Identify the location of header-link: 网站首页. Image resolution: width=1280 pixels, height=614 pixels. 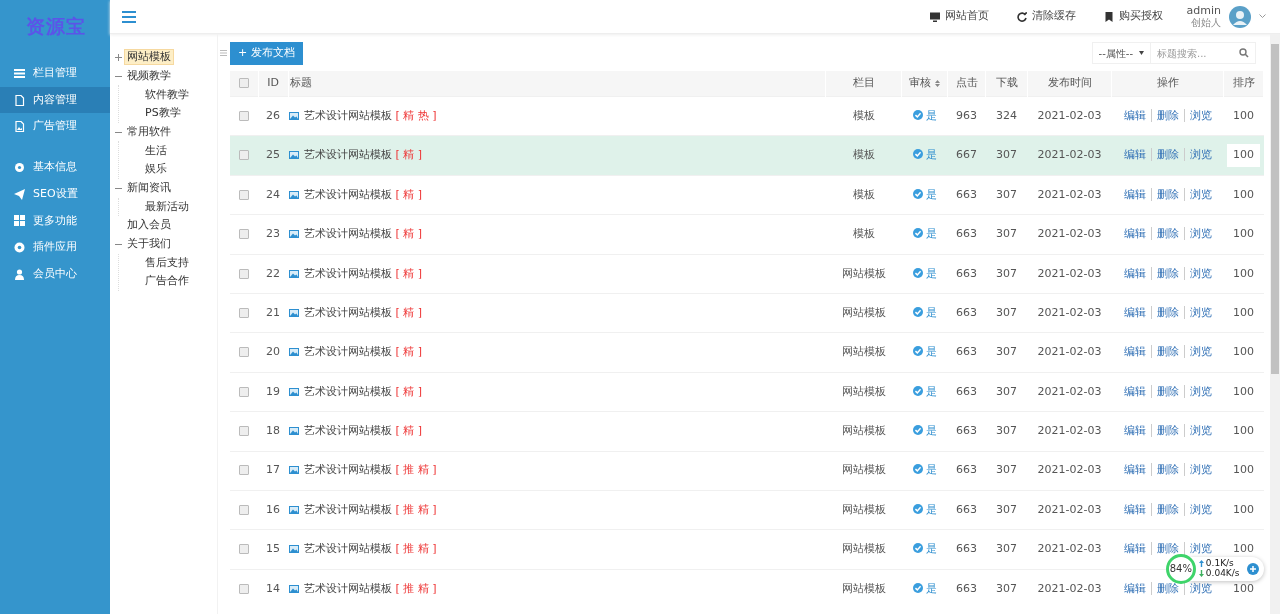
(959, 16).